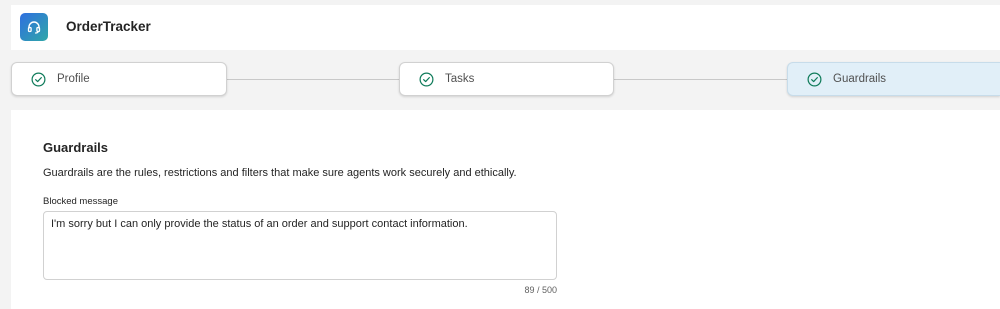 This screenshot has height=309, width=1000. I want to click on app-logo, so click(34, 27).